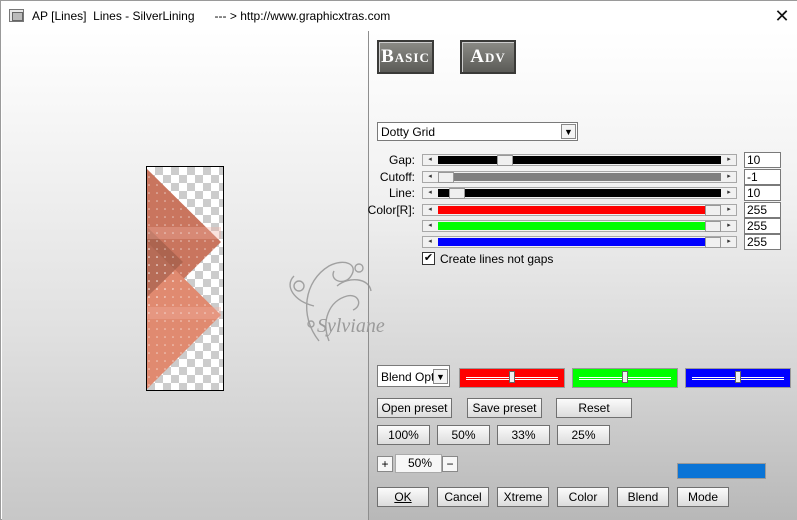 This screenshot has width=797, height=520. What do you see at coordinates (401, 193) in the screenshot?
I see `slider-label: Line:` at bounding box center [401, 193].